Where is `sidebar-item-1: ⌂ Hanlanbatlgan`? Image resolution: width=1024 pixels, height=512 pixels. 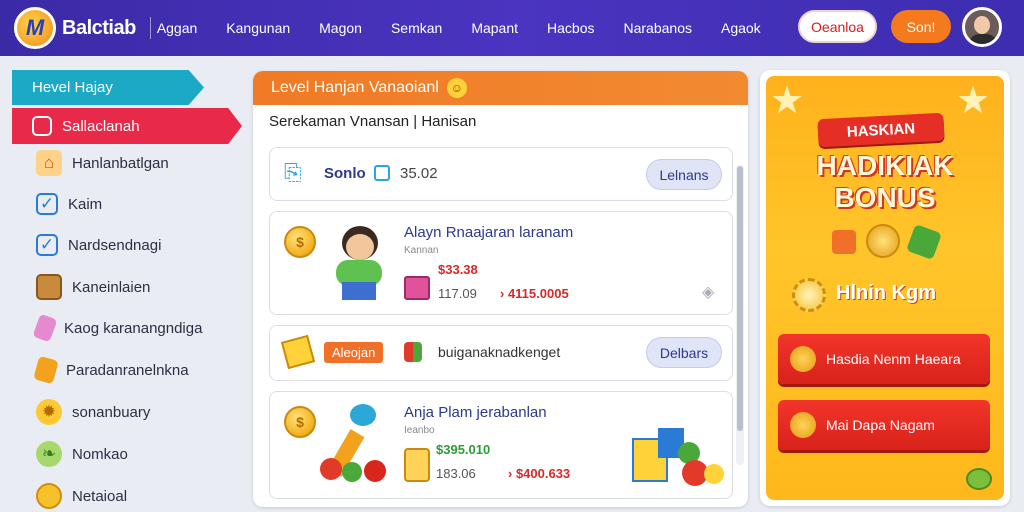 sidebar-item-1: ⌂ Hanlanbatlgan is located at coordinates (130, 163).